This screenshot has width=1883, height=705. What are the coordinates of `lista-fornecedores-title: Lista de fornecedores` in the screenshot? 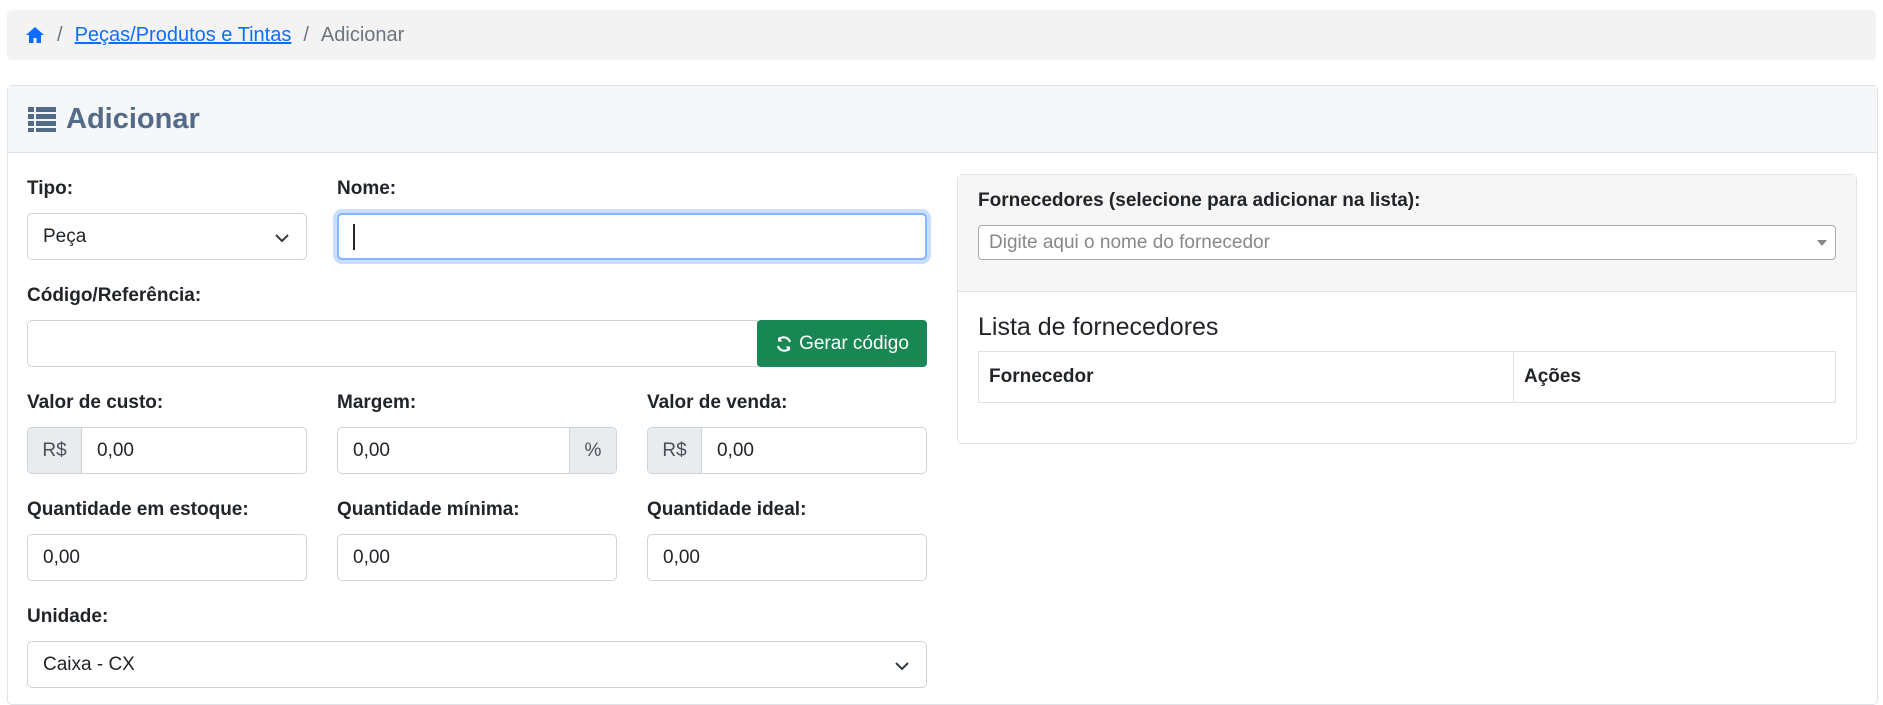 It's located at (1098, 327).